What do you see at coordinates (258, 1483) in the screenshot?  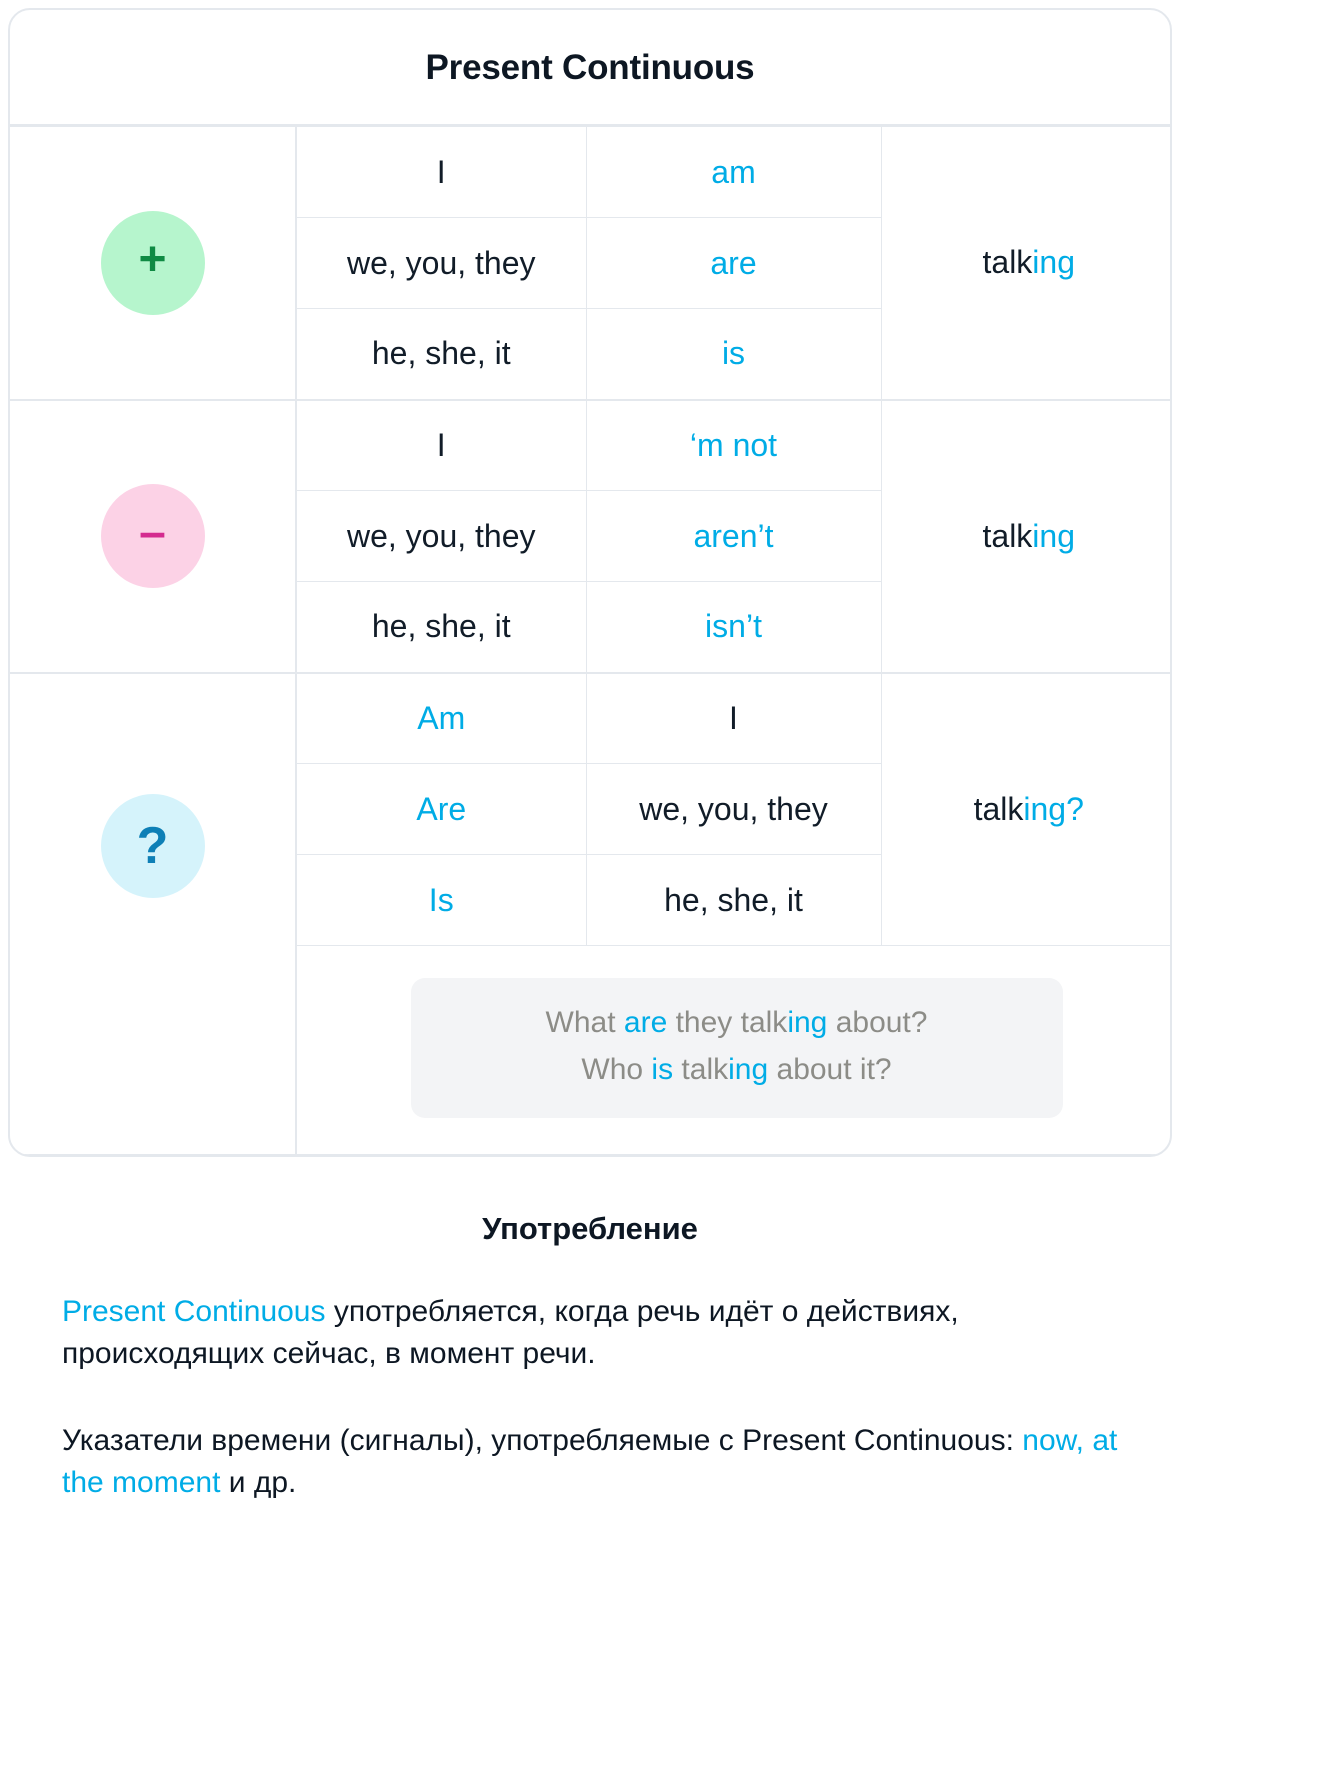 I see `usage-paragraph-2-after: и др.` at bounding box center [258, 1483].